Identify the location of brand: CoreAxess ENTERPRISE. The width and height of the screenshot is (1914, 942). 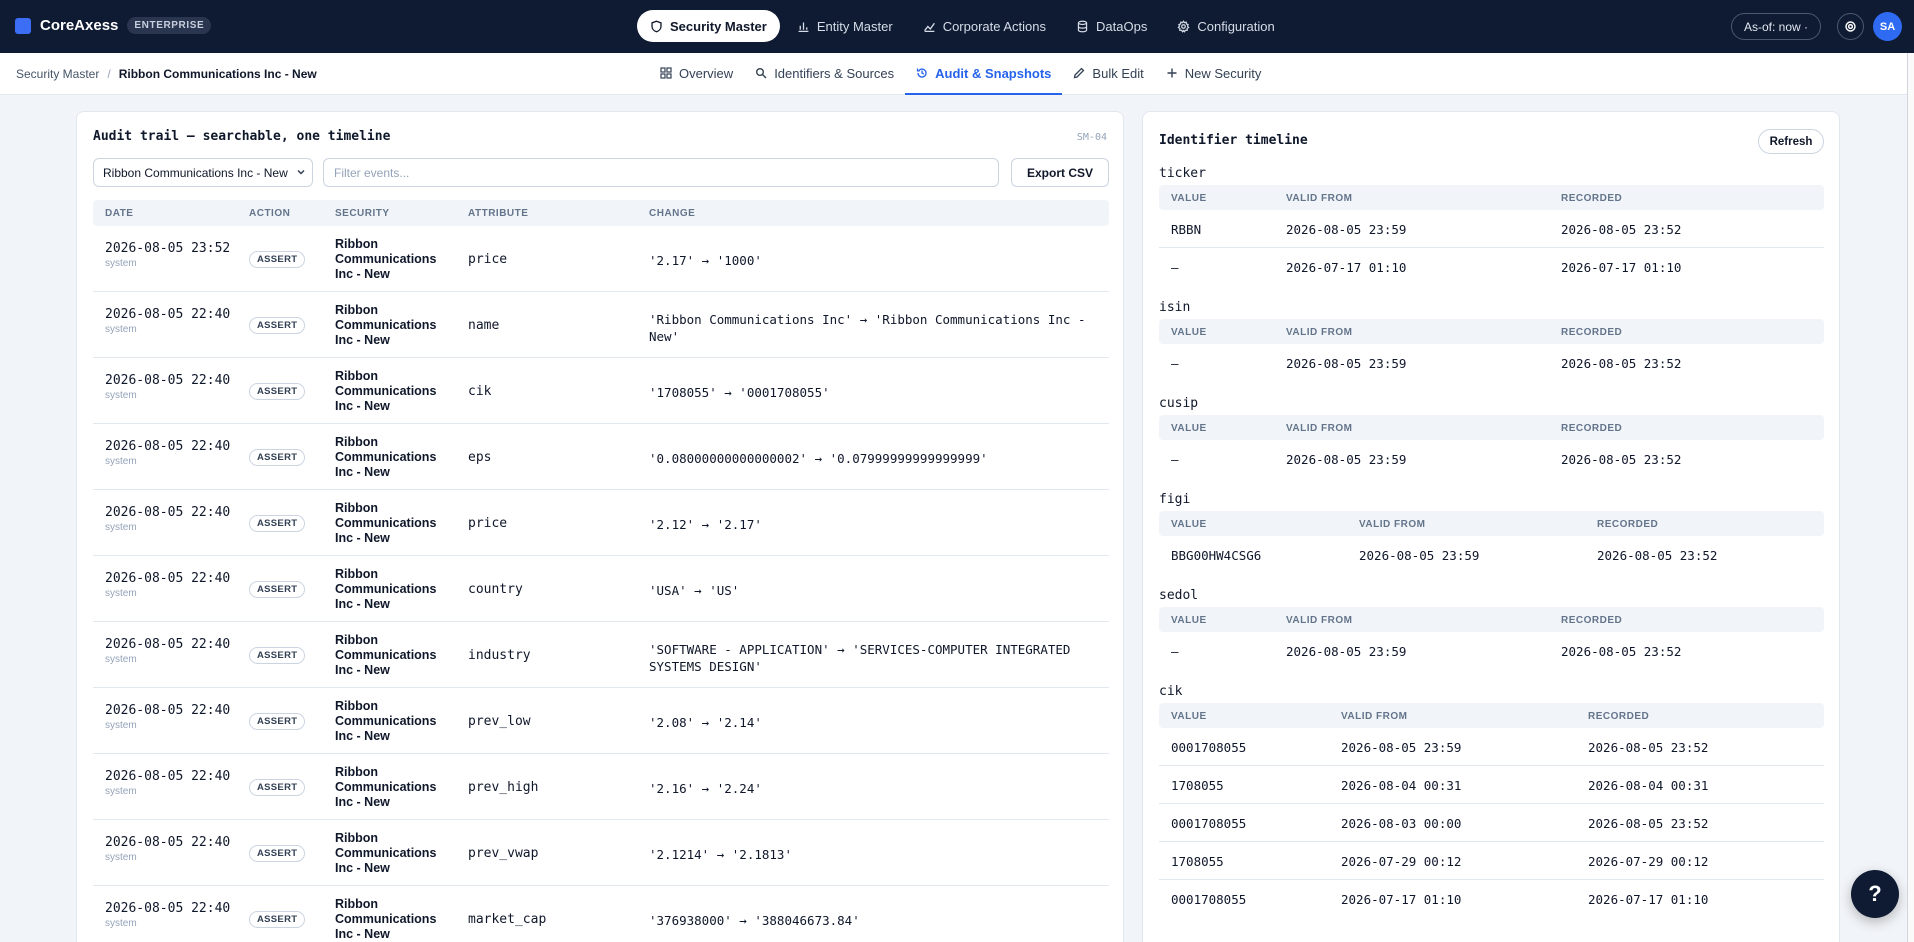
(113, 25).